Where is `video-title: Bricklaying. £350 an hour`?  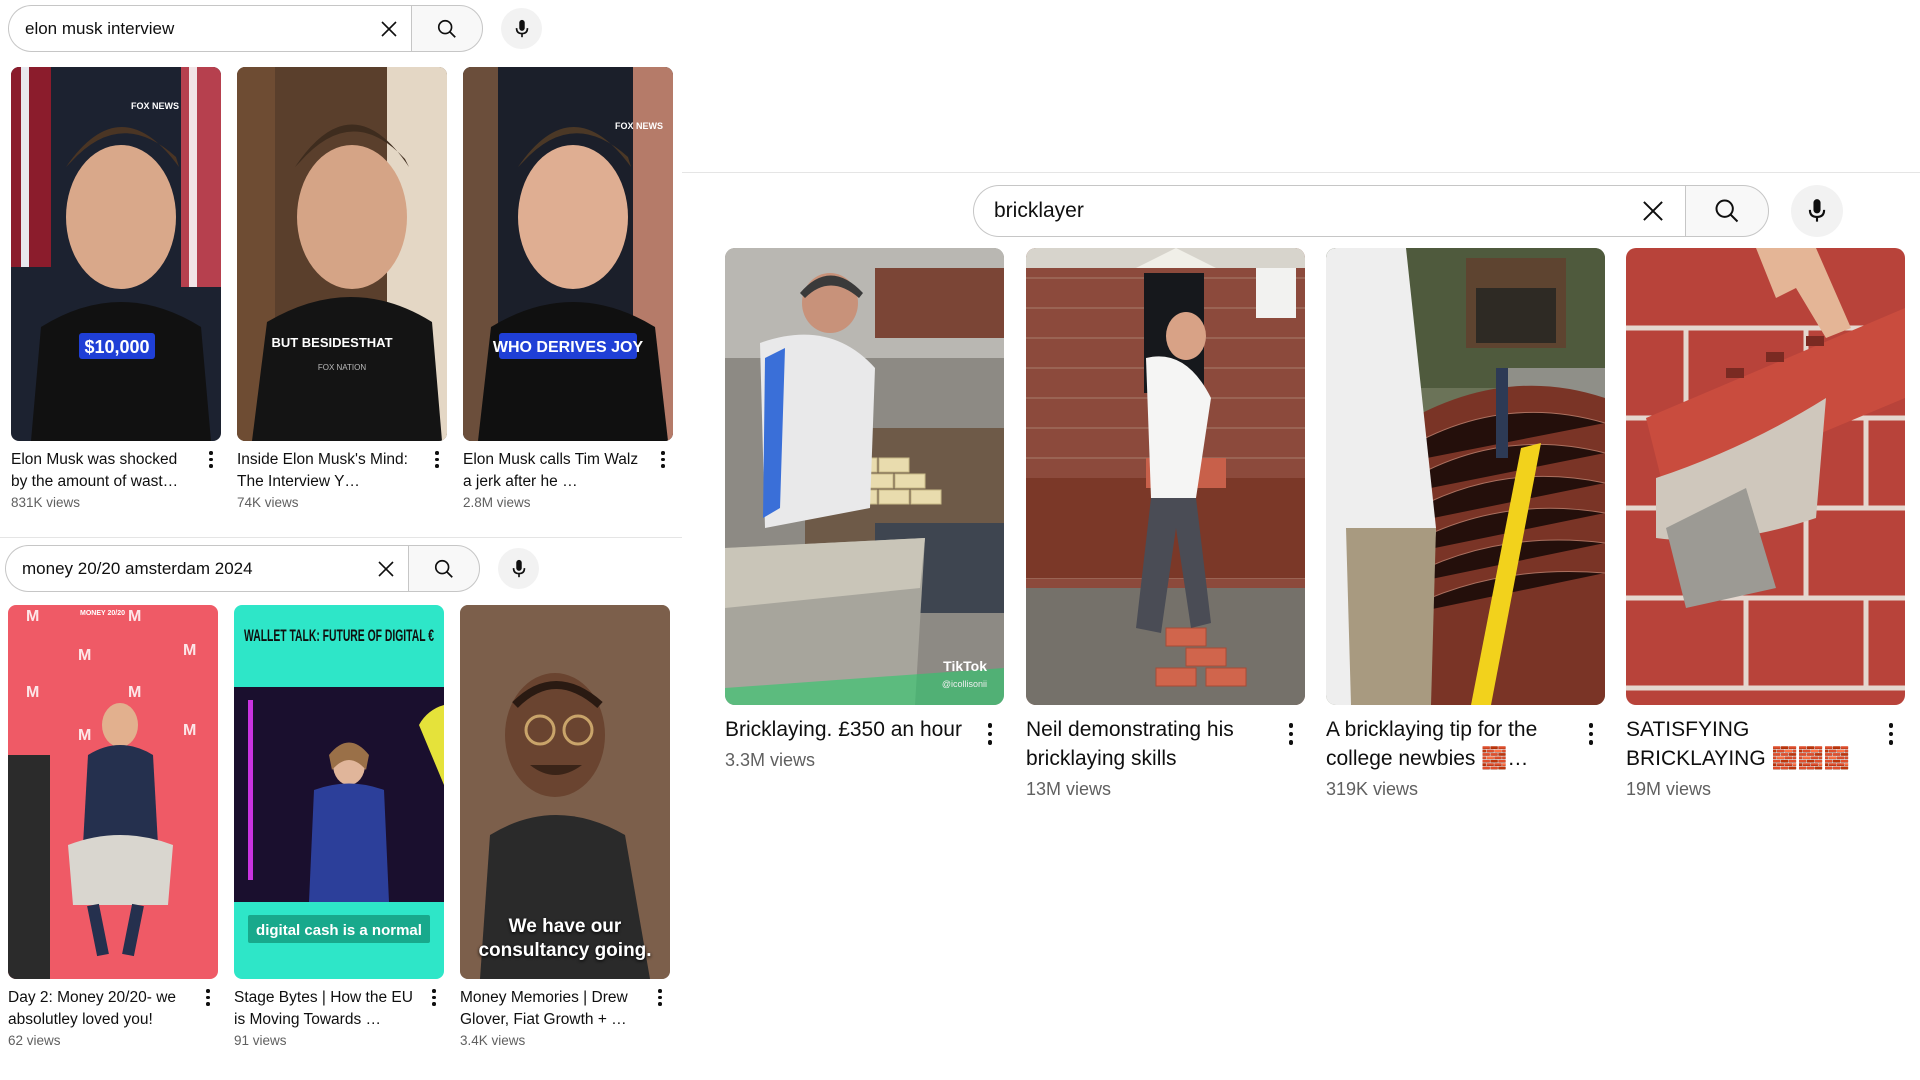 video-title: Bricklaying. £350 an hour is located at coordinates (847, 729).